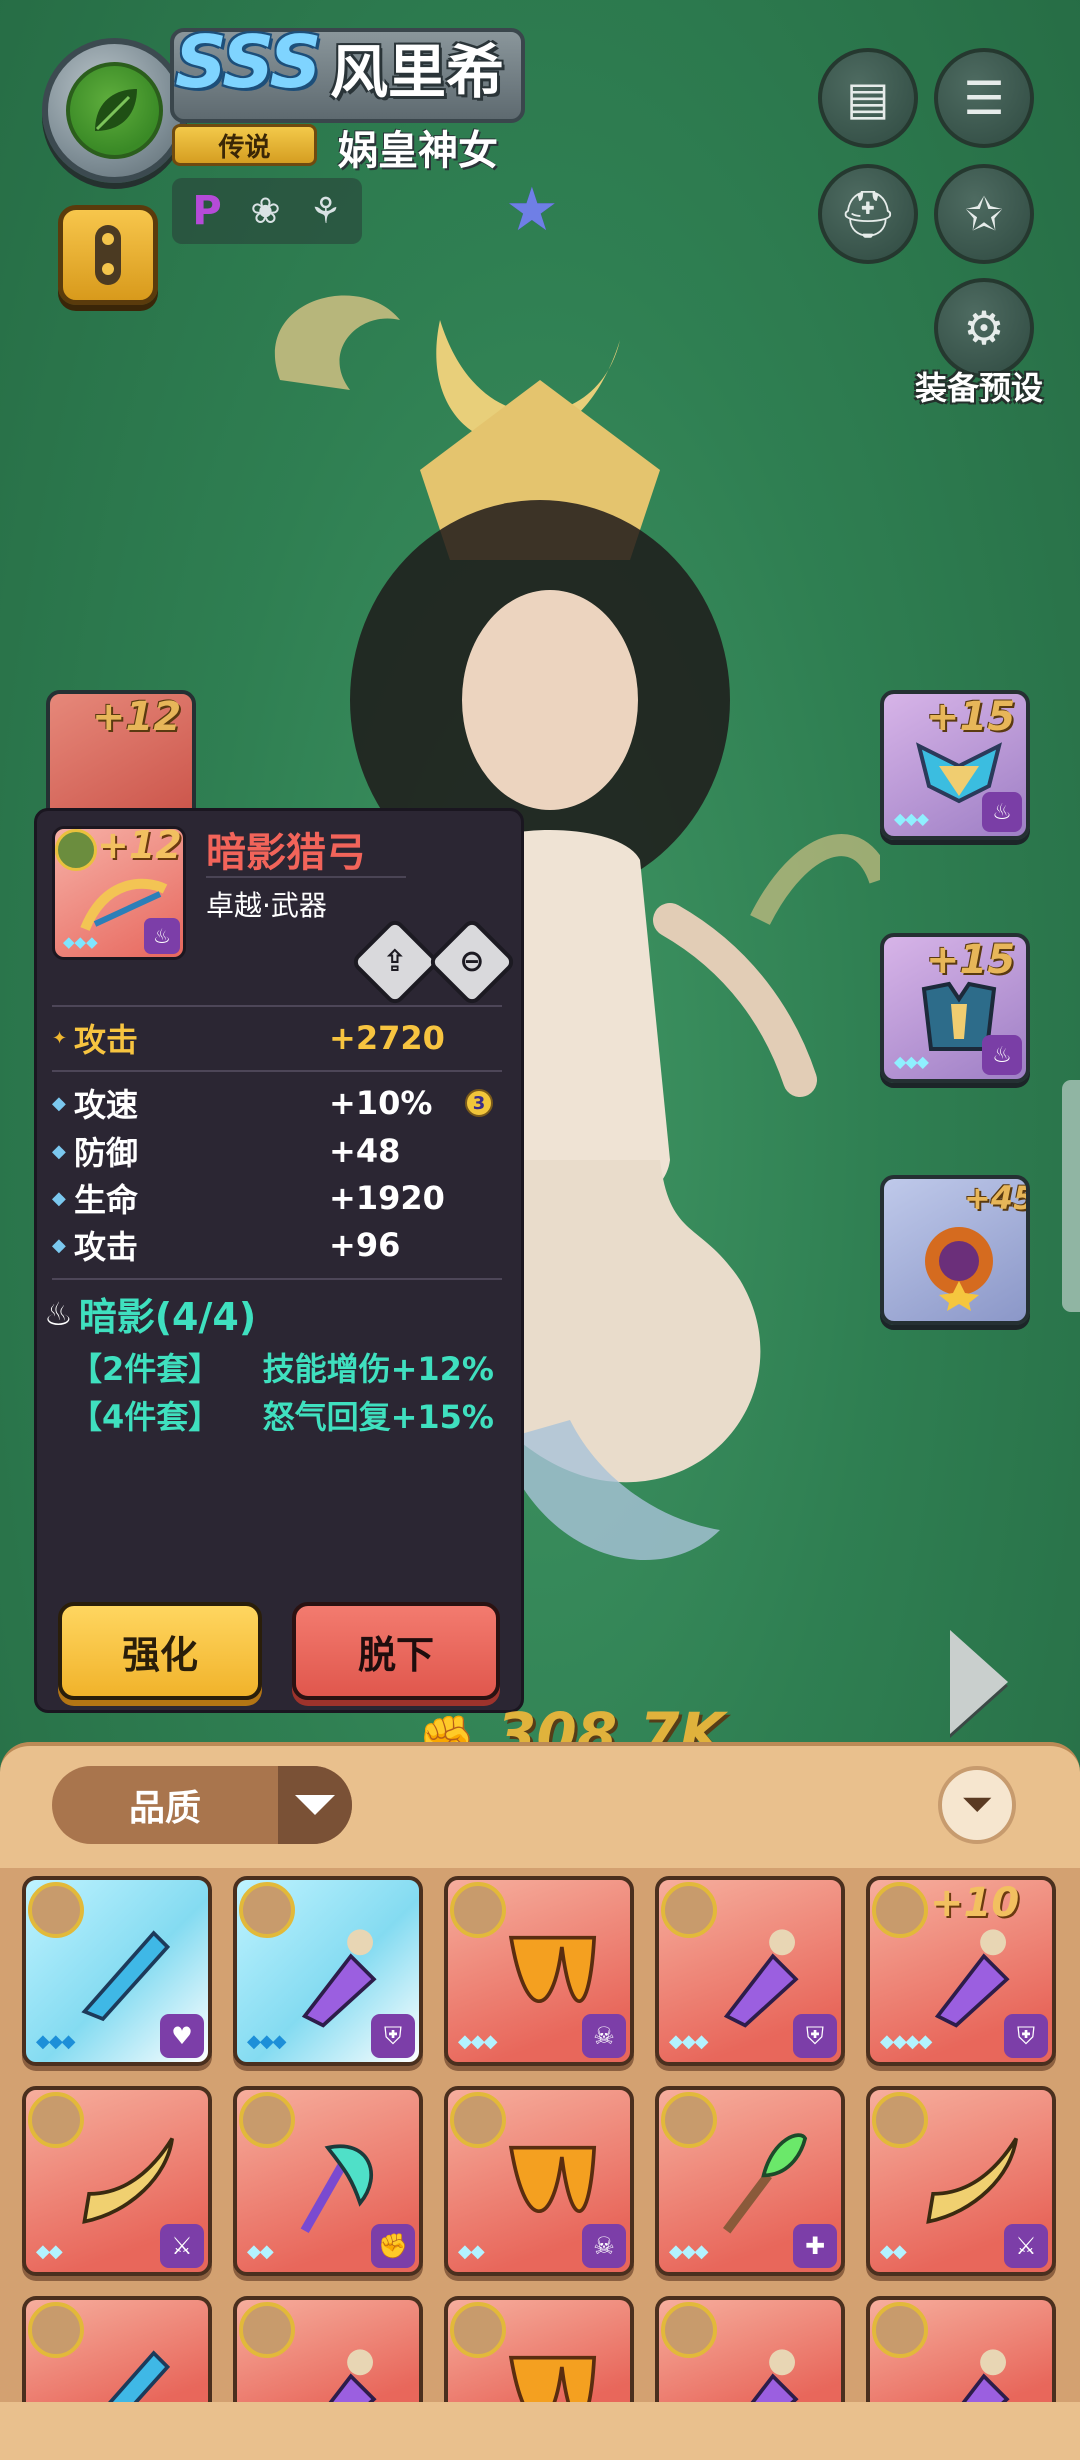  What do you see at coordinates (479, 1103) in the screenshot?
I see `upgrade-count-badge: 3` at bounding box center [479, 1103].